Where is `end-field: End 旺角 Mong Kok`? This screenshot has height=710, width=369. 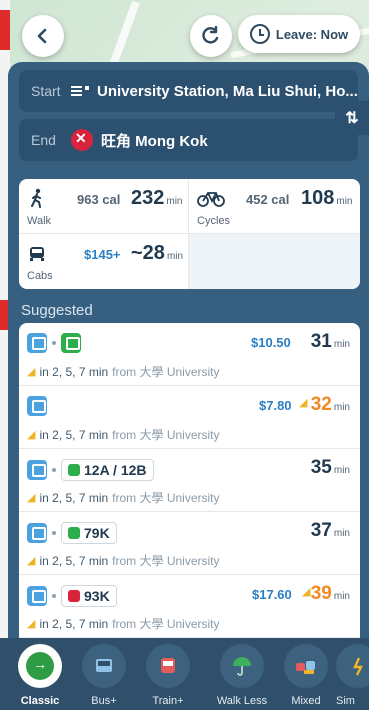 end-field: End 旺角 Mong Kok is located at coordinates (188, 140).